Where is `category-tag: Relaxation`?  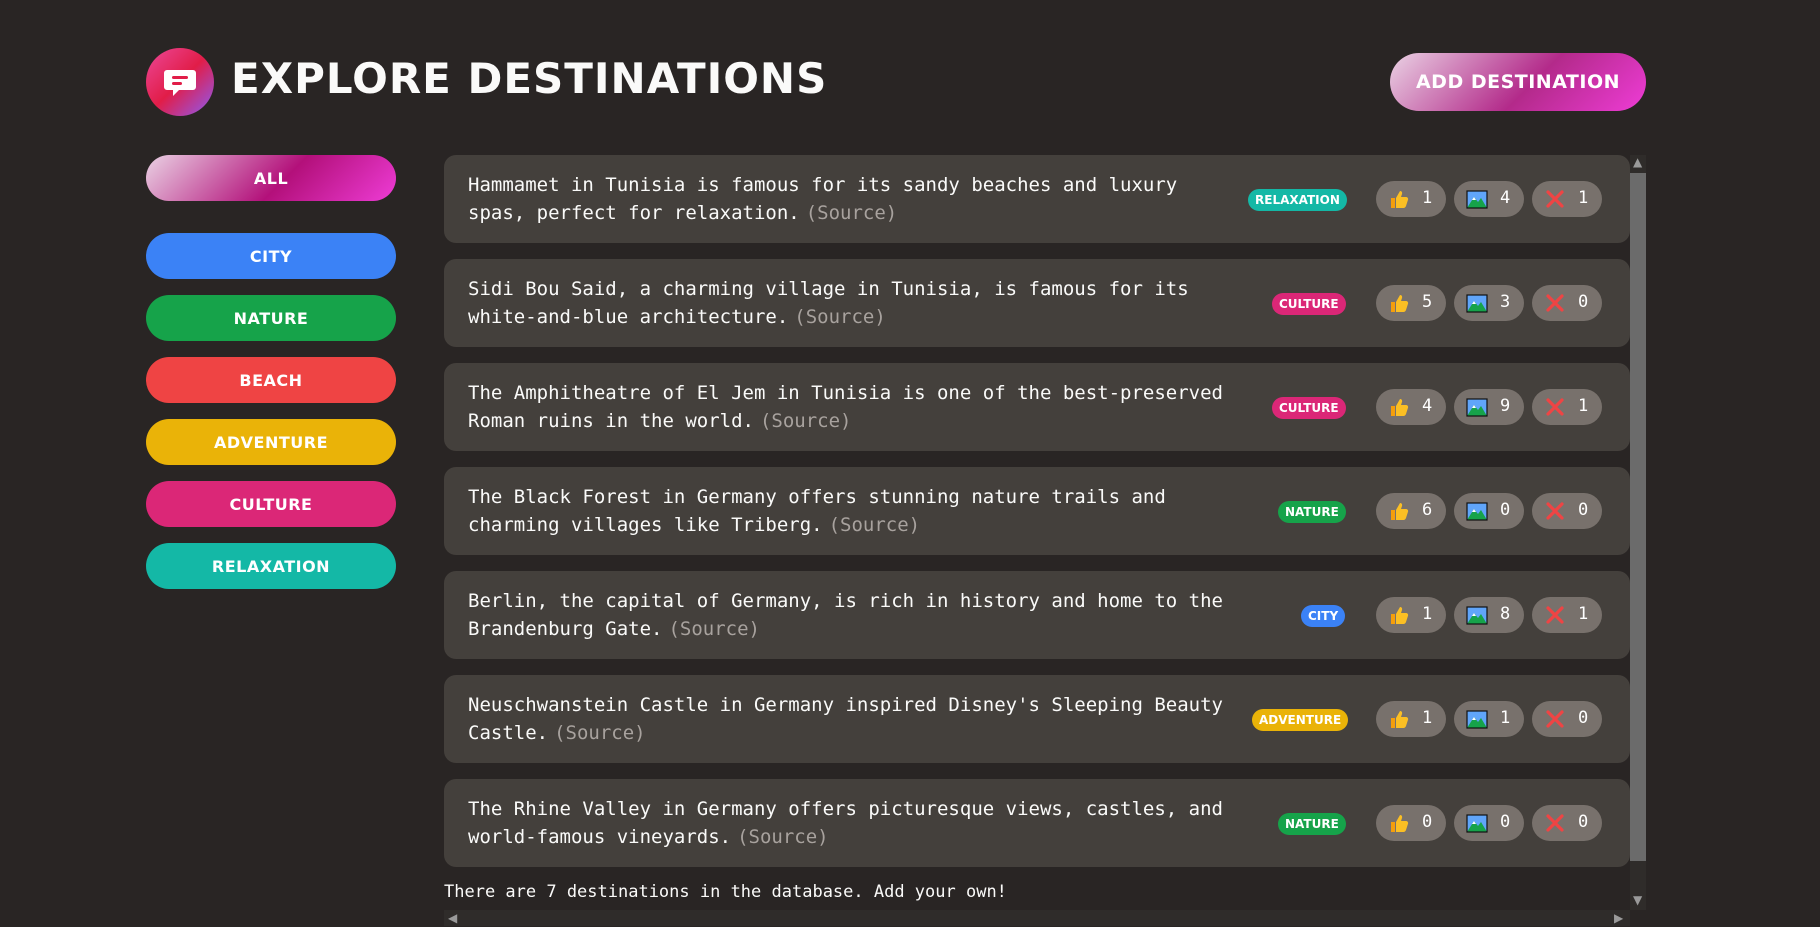 category-tag: Relaxation is located at coordinates (1297, 200).